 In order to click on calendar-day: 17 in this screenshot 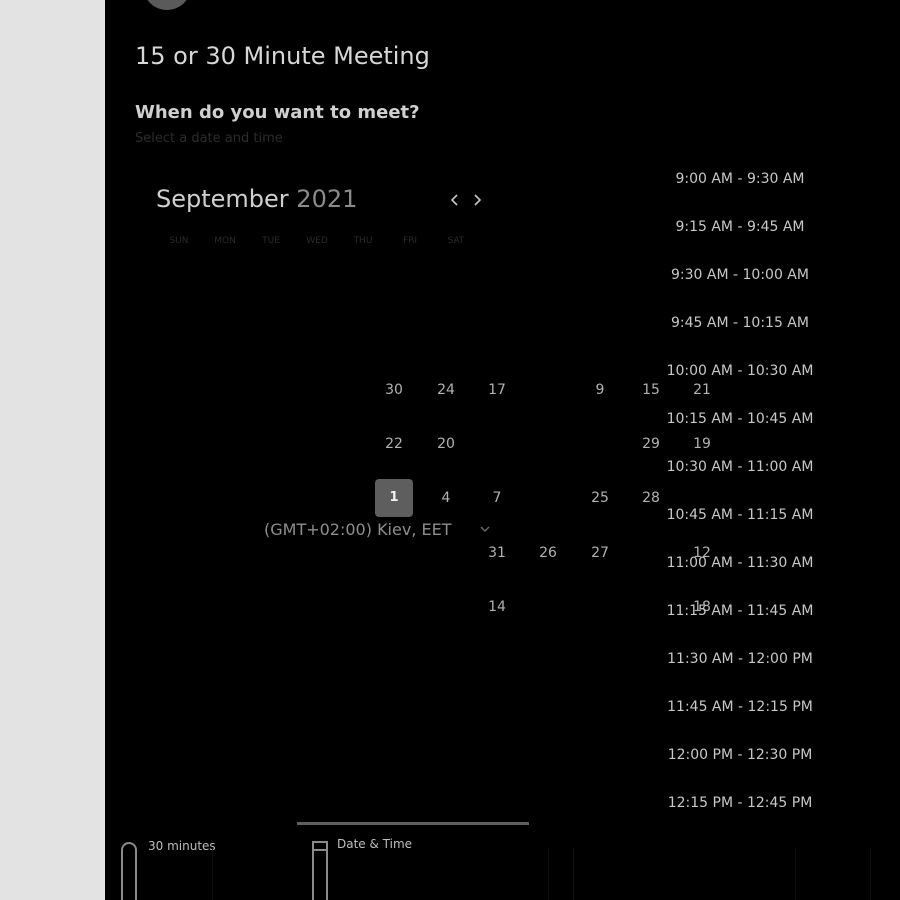, I will do `click(497, 390)`.